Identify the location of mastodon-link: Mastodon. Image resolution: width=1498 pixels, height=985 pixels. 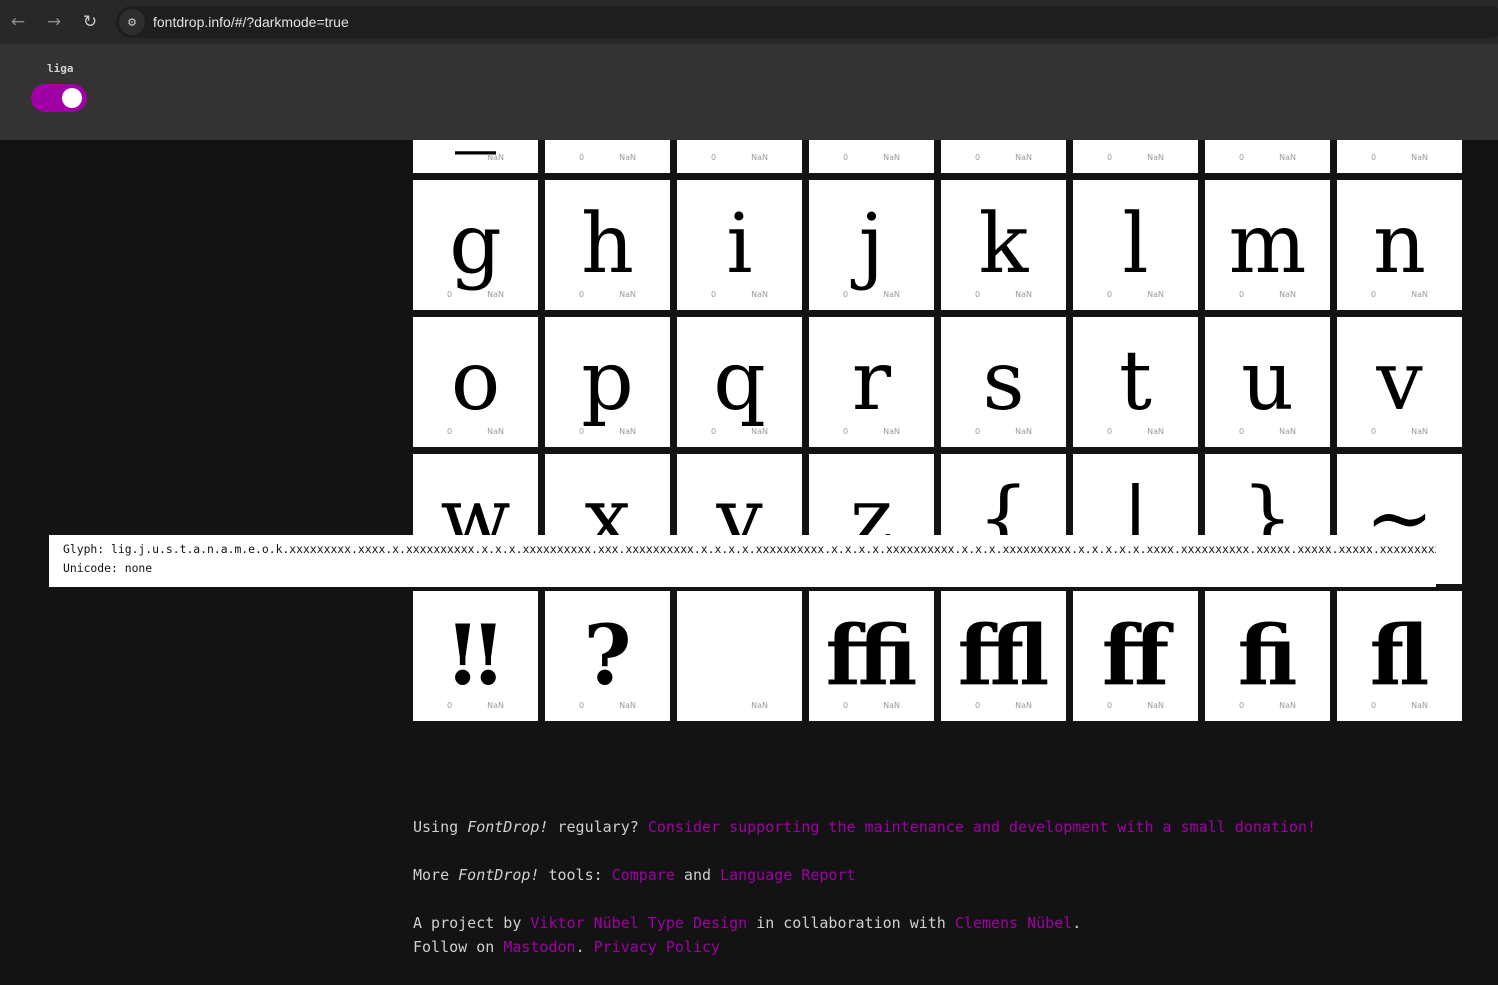
(539, 947).